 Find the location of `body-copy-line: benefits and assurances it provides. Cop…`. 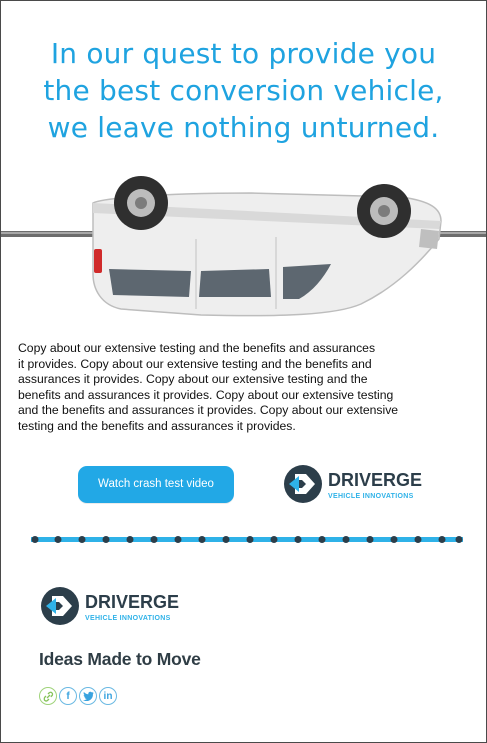

body-copy-line: benefits and assurances it provides. Cop… is located at coordinates (206, 394).